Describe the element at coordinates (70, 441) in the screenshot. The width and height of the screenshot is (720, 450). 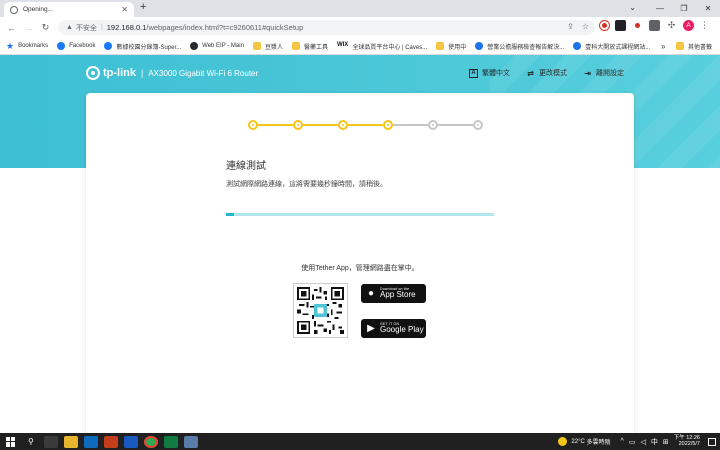
I see `file-explorer-icon` at that location.